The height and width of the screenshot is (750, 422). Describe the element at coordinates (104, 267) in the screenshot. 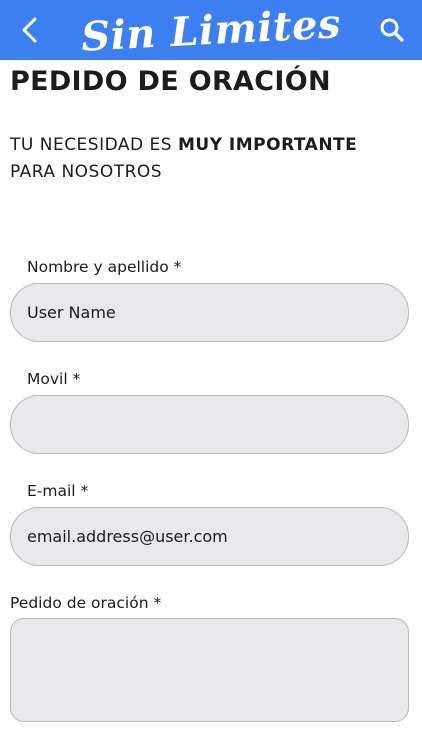

I see `name-label: Nombre y apellido *` at that location.